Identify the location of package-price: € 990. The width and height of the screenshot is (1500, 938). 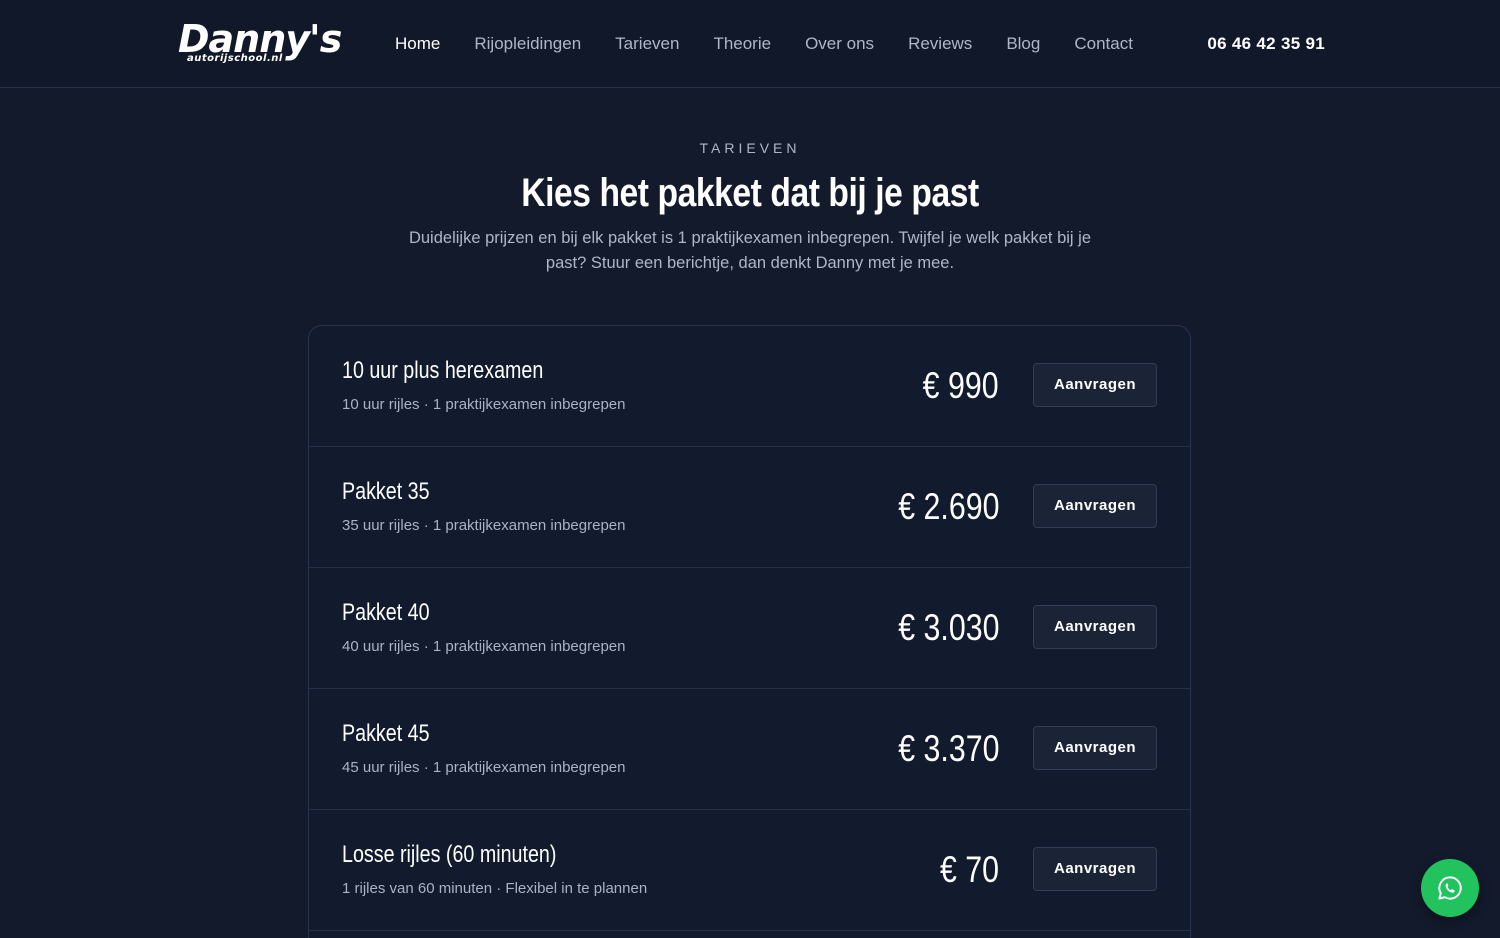
(961, 385).